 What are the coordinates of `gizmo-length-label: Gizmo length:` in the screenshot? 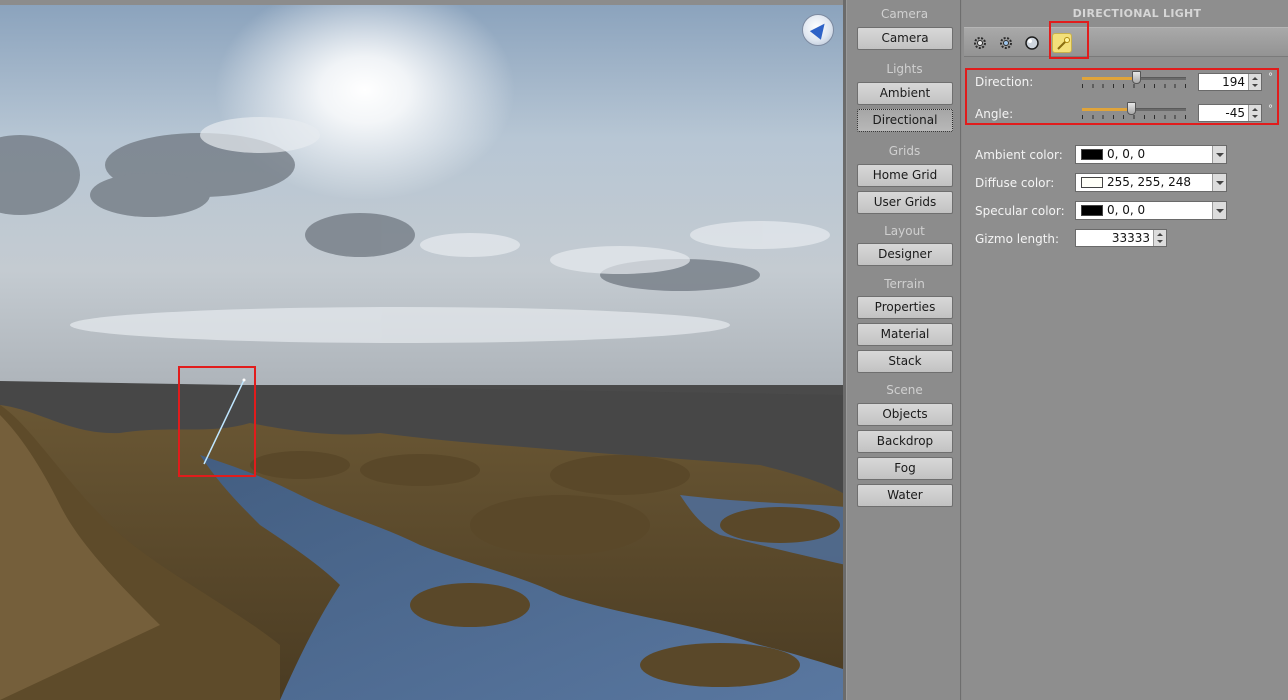 It's located at (1017, 239).